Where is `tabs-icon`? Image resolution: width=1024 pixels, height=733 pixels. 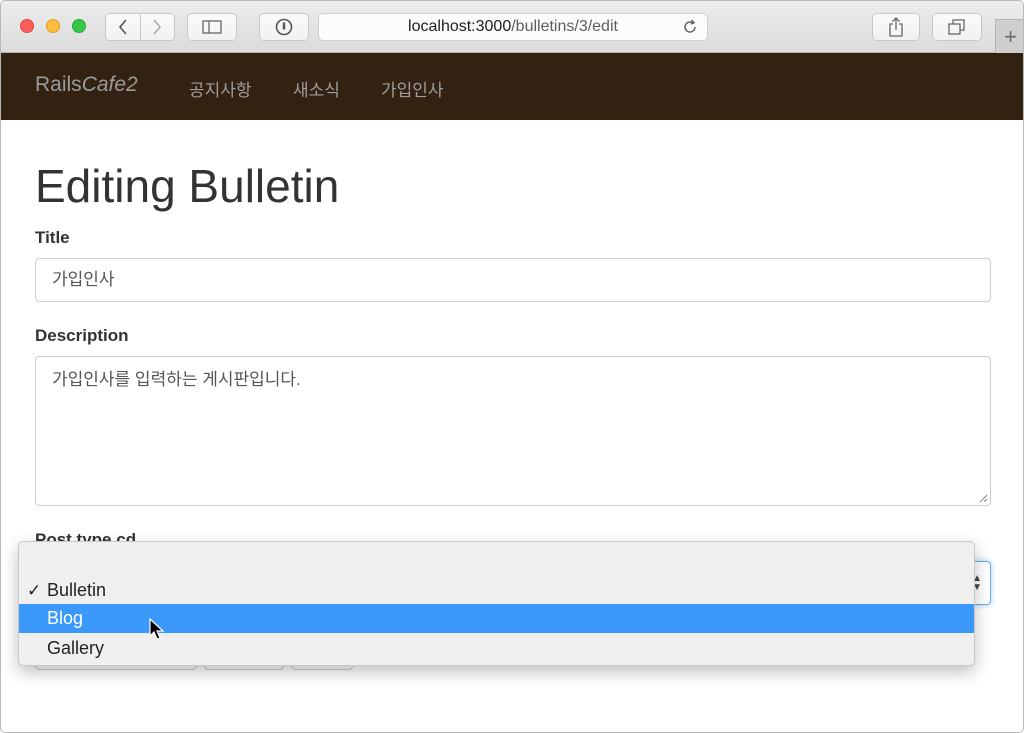 tabs-icon is located at coordinates (956, 27).